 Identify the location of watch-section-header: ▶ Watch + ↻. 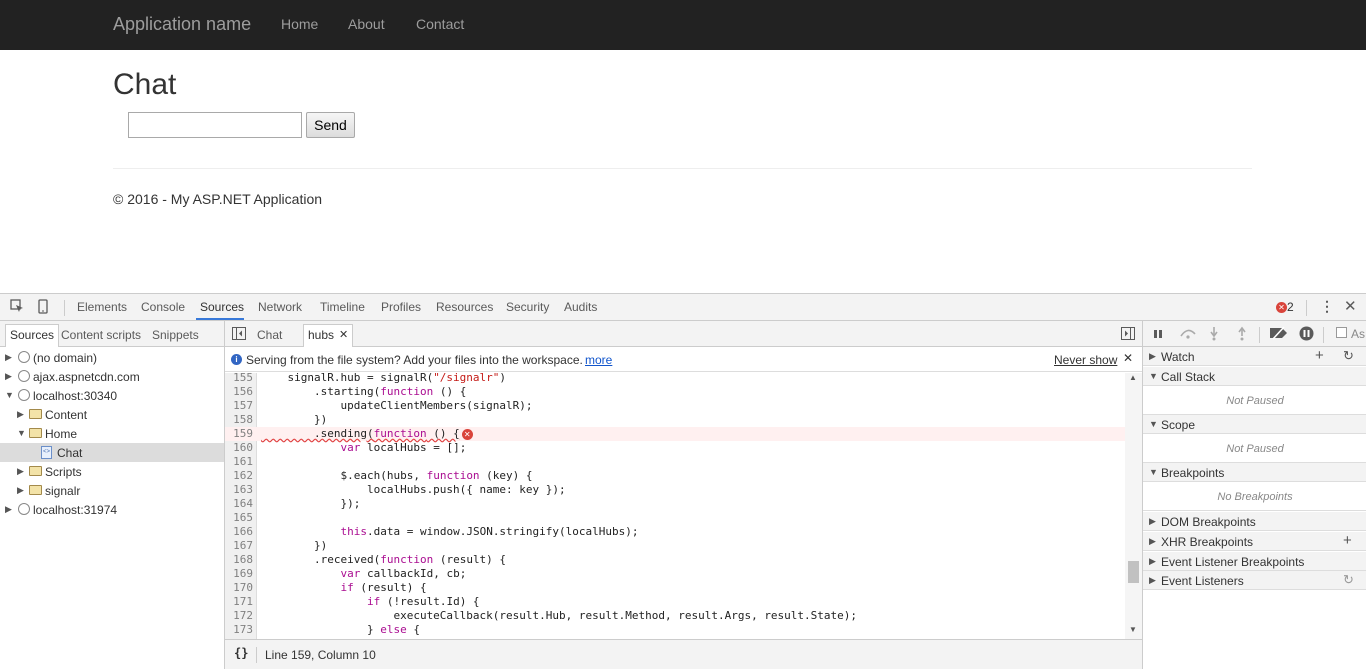
(1254, 356).